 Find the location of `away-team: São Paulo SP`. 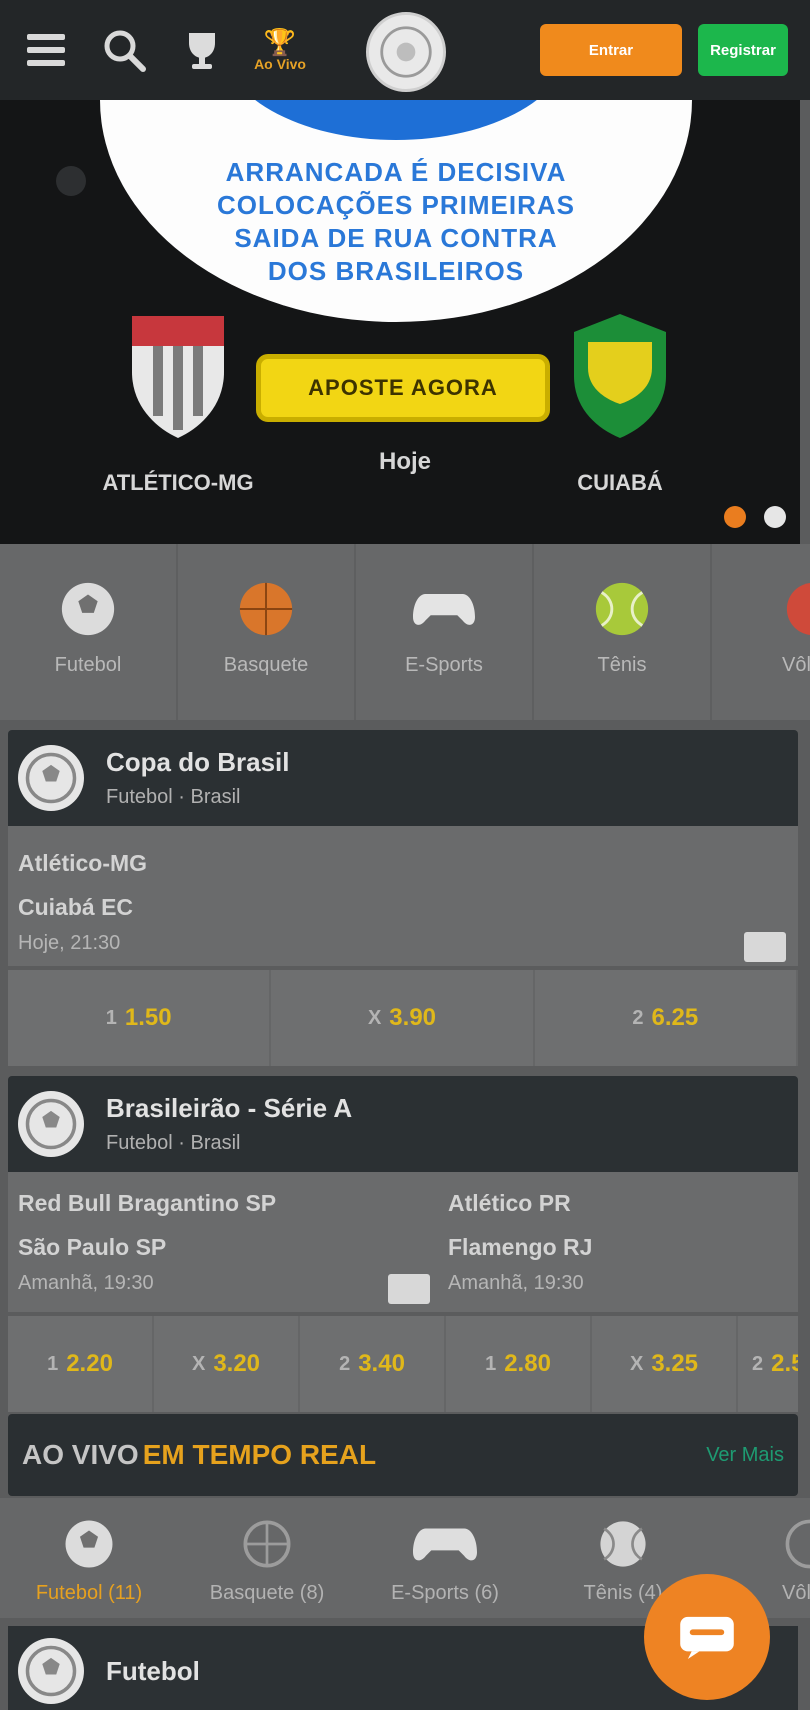

away-team: São Paulo SP is located at coordinates (92, 1247).